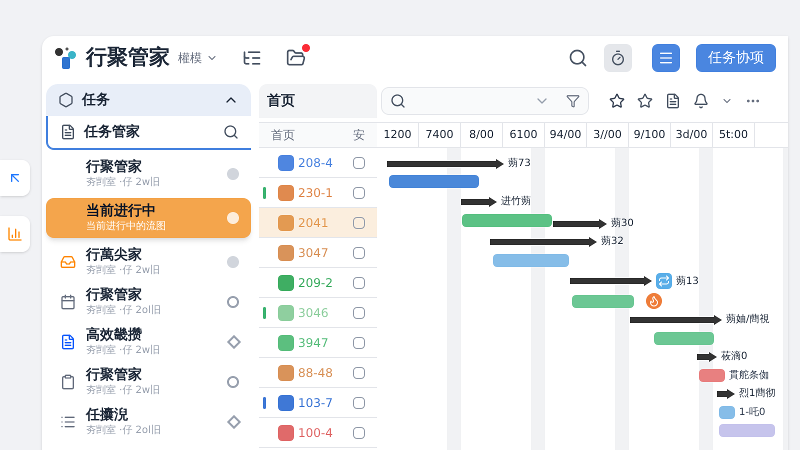 The height and width of the screenshot is (450, 800). Describe the element at coordinates (283, 135) in the screenshot. I see `column-label: 首页` at that location.